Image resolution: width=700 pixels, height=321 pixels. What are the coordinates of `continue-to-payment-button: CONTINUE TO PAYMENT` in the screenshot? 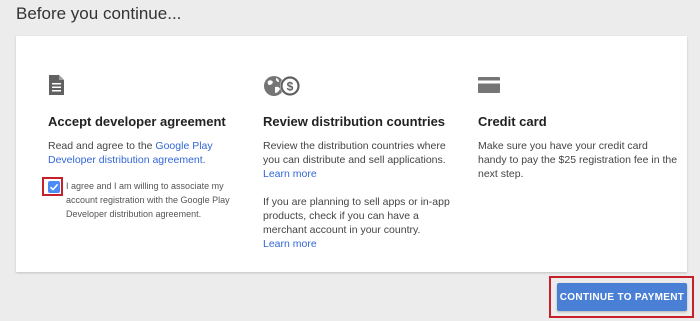 It's located at (622, 297).